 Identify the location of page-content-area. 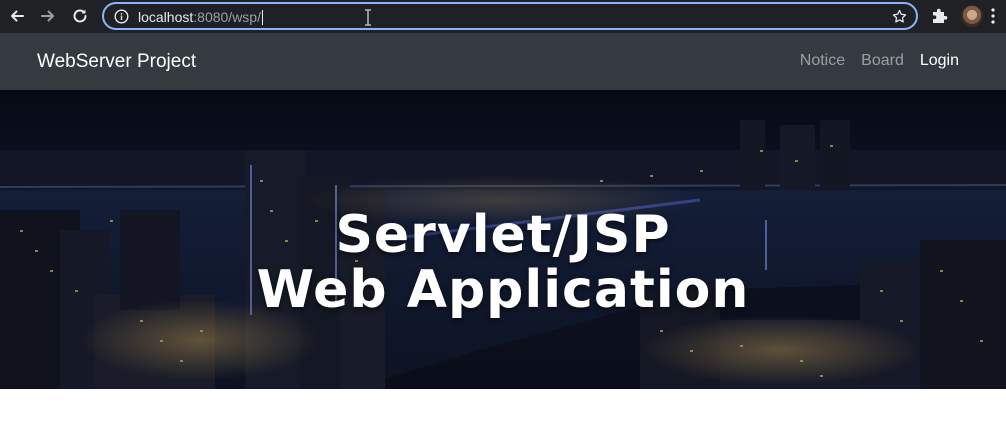
(503, 410).